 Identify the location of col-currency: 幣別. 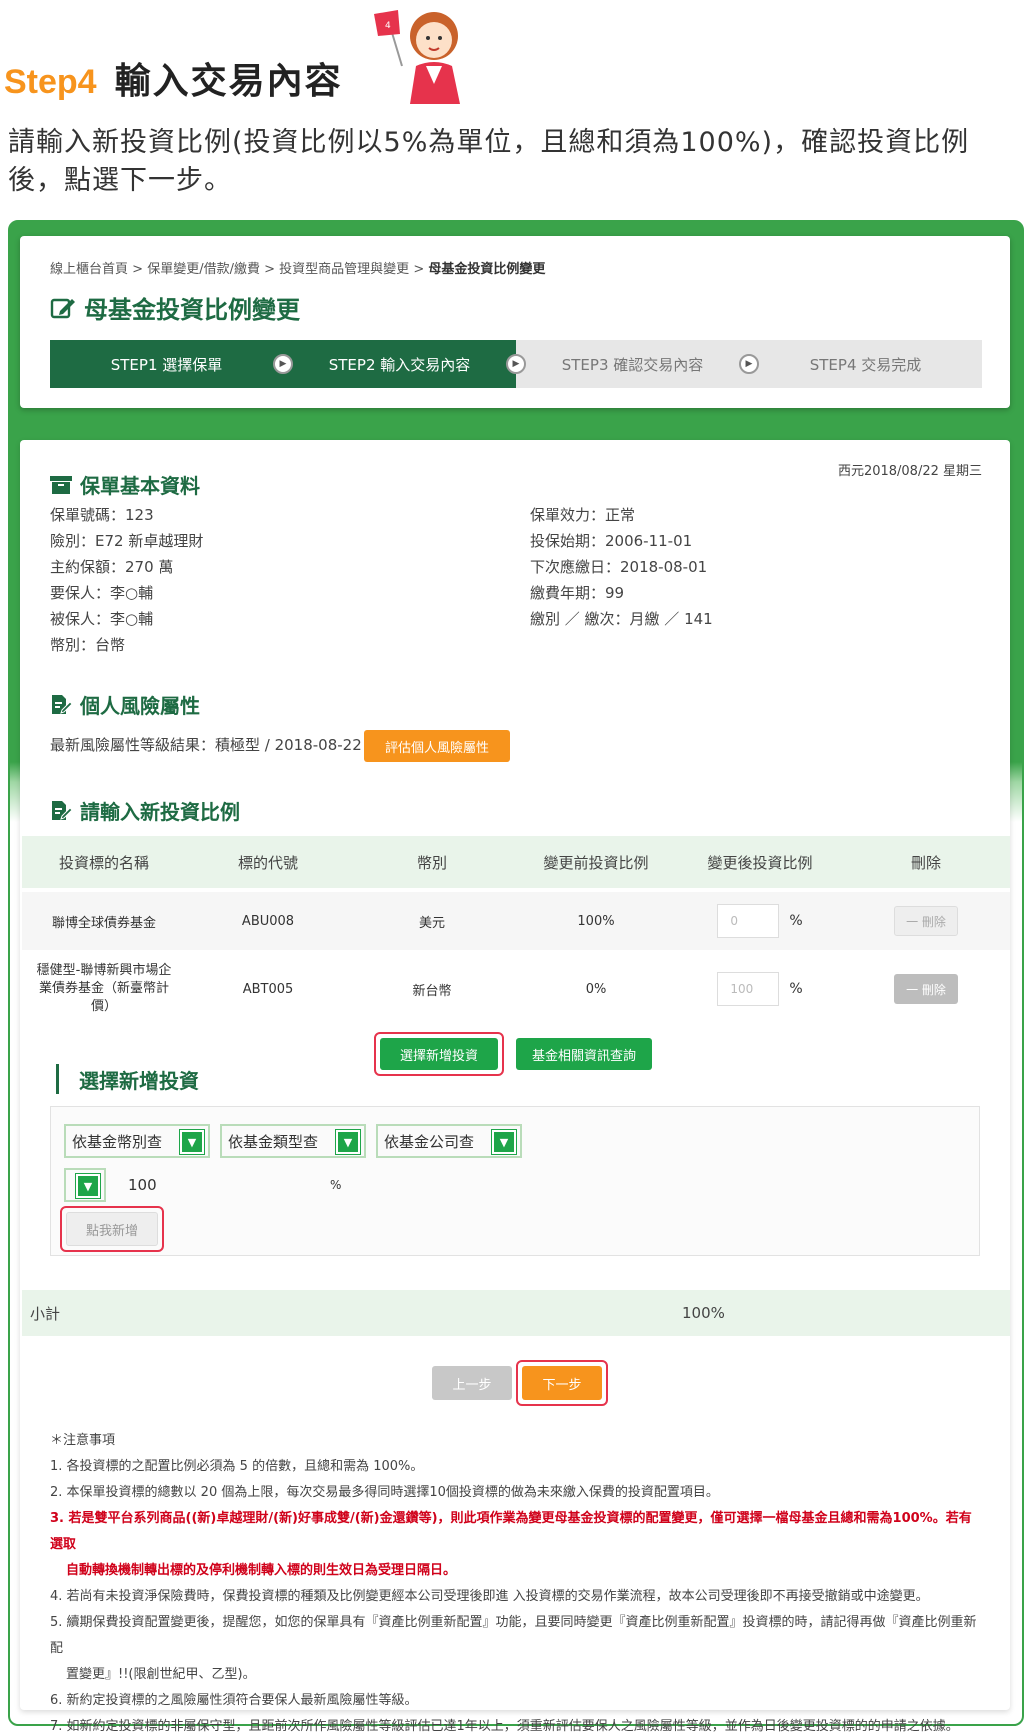
(431, 862).